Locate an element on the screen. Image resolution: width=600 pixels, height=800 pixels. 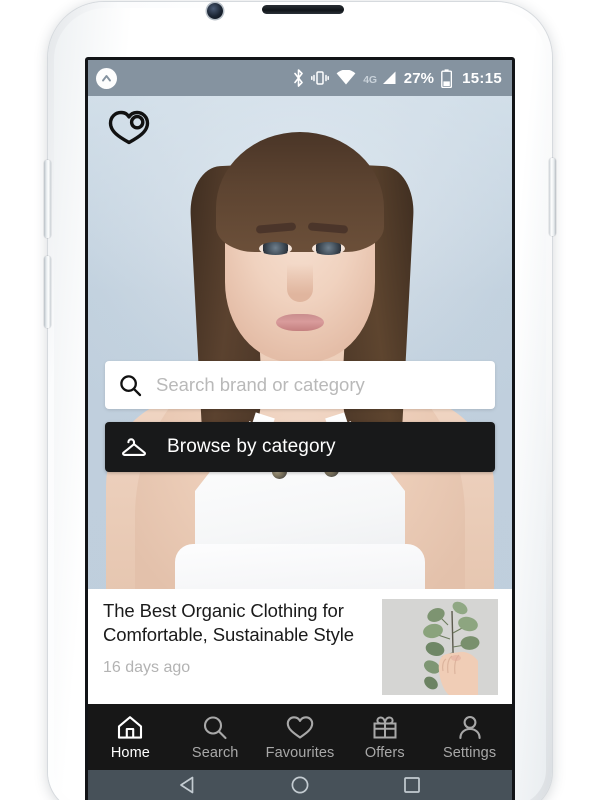
volume-up-button is located at coordinates (47, 199).